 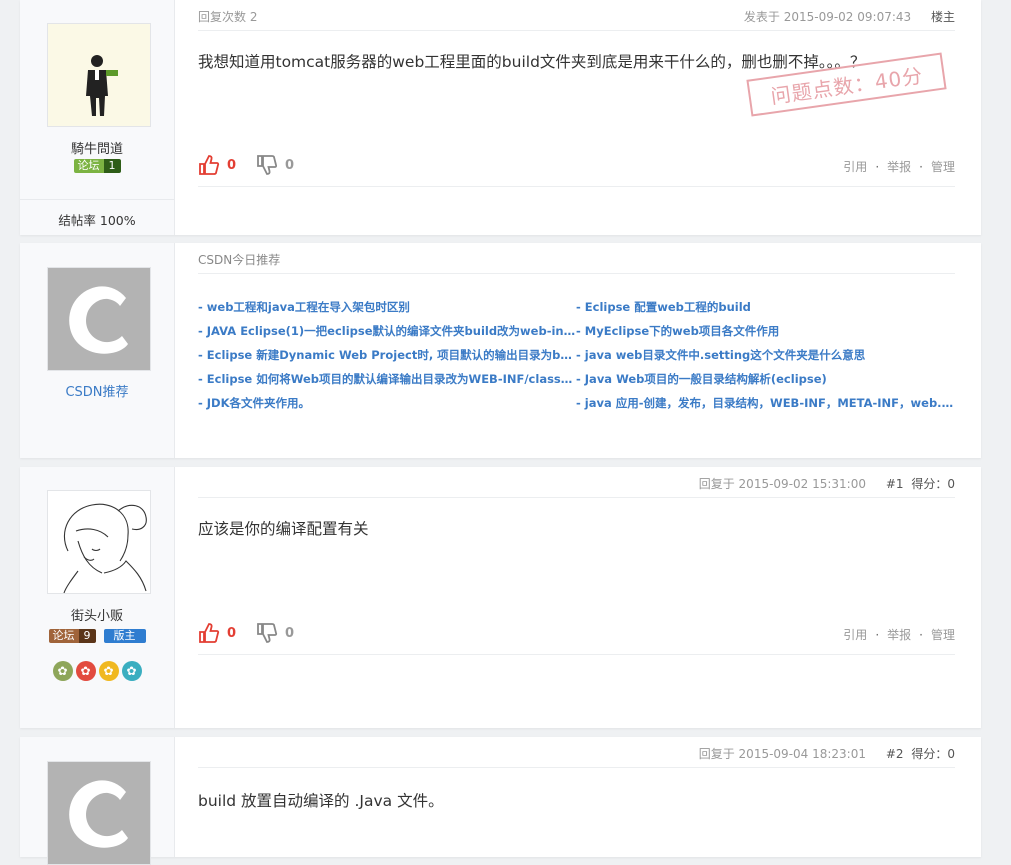 I want to click on username: 街头小贩, so click(x=97, y=614).